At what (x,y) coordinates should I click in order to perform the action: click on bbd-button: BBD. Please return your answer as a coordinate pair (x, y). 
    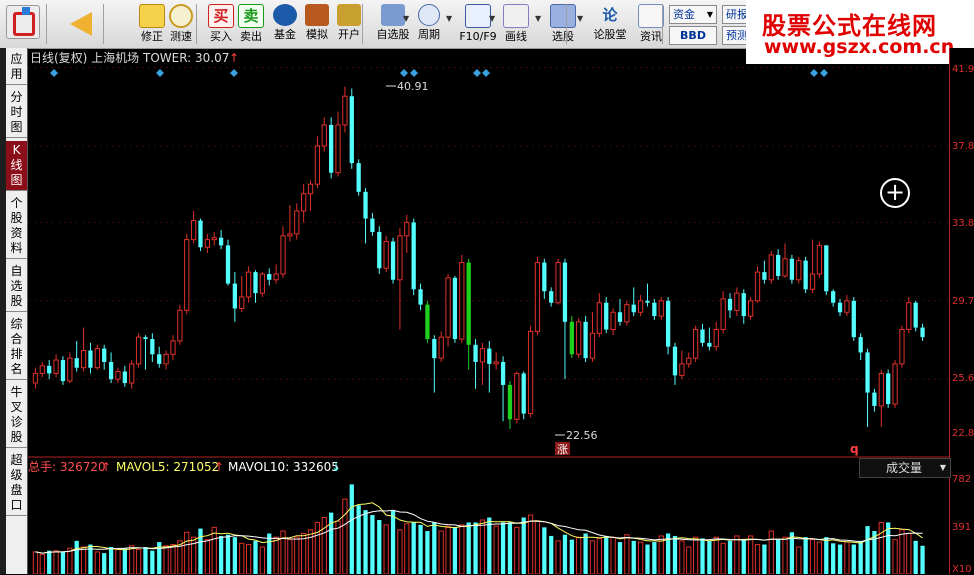
    Looking at the image, I should click on (693, 35).